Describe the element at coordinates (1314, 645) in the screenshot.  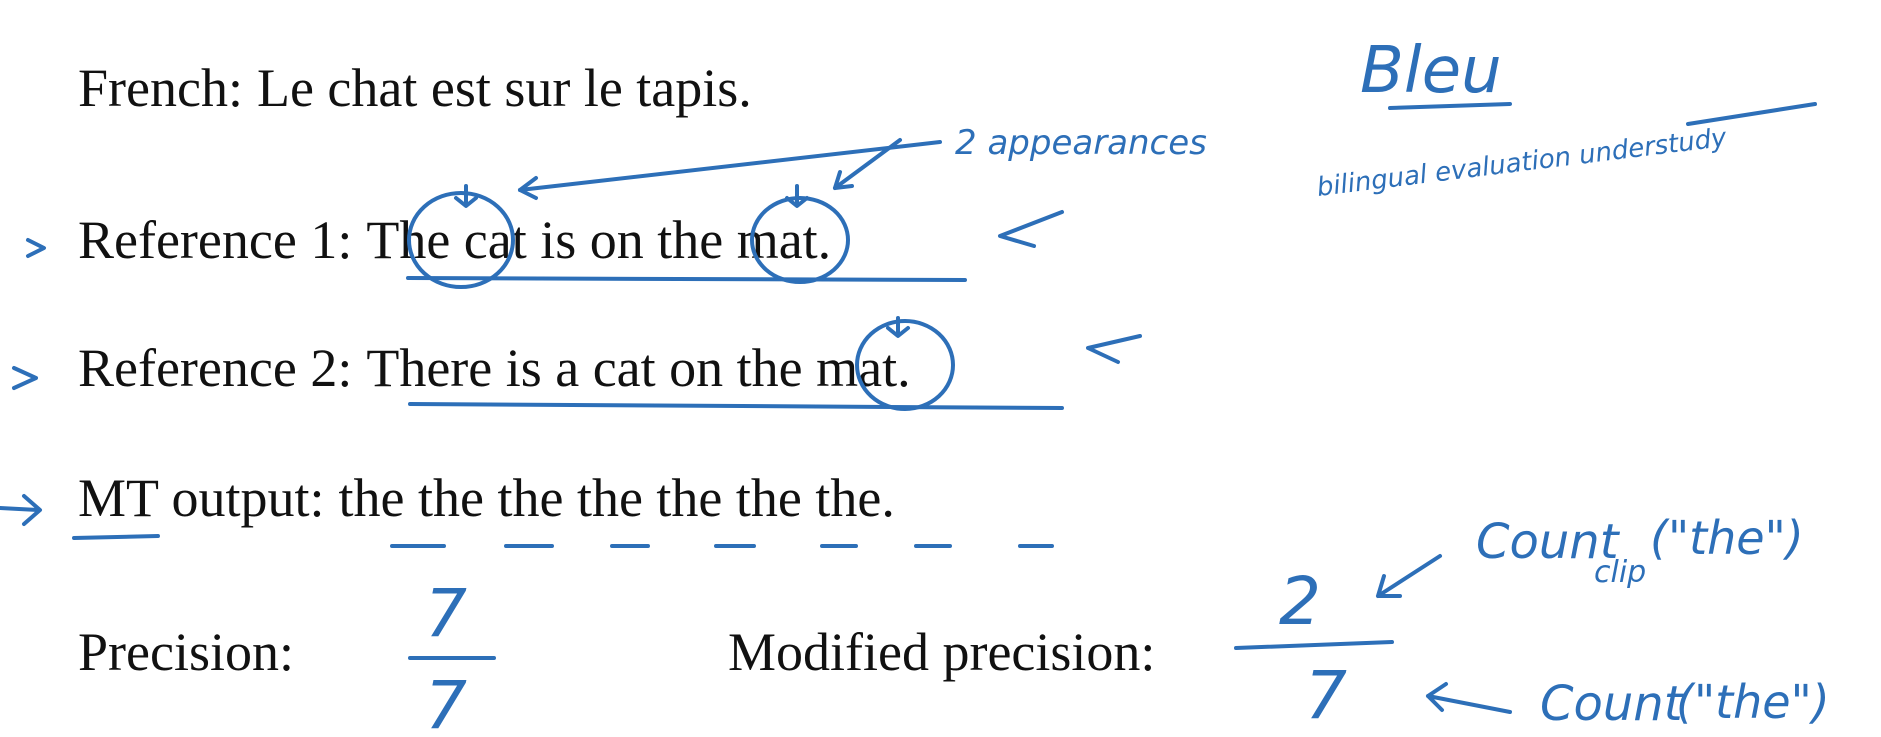
I see `modified-precision-fraction-bar` at that location.